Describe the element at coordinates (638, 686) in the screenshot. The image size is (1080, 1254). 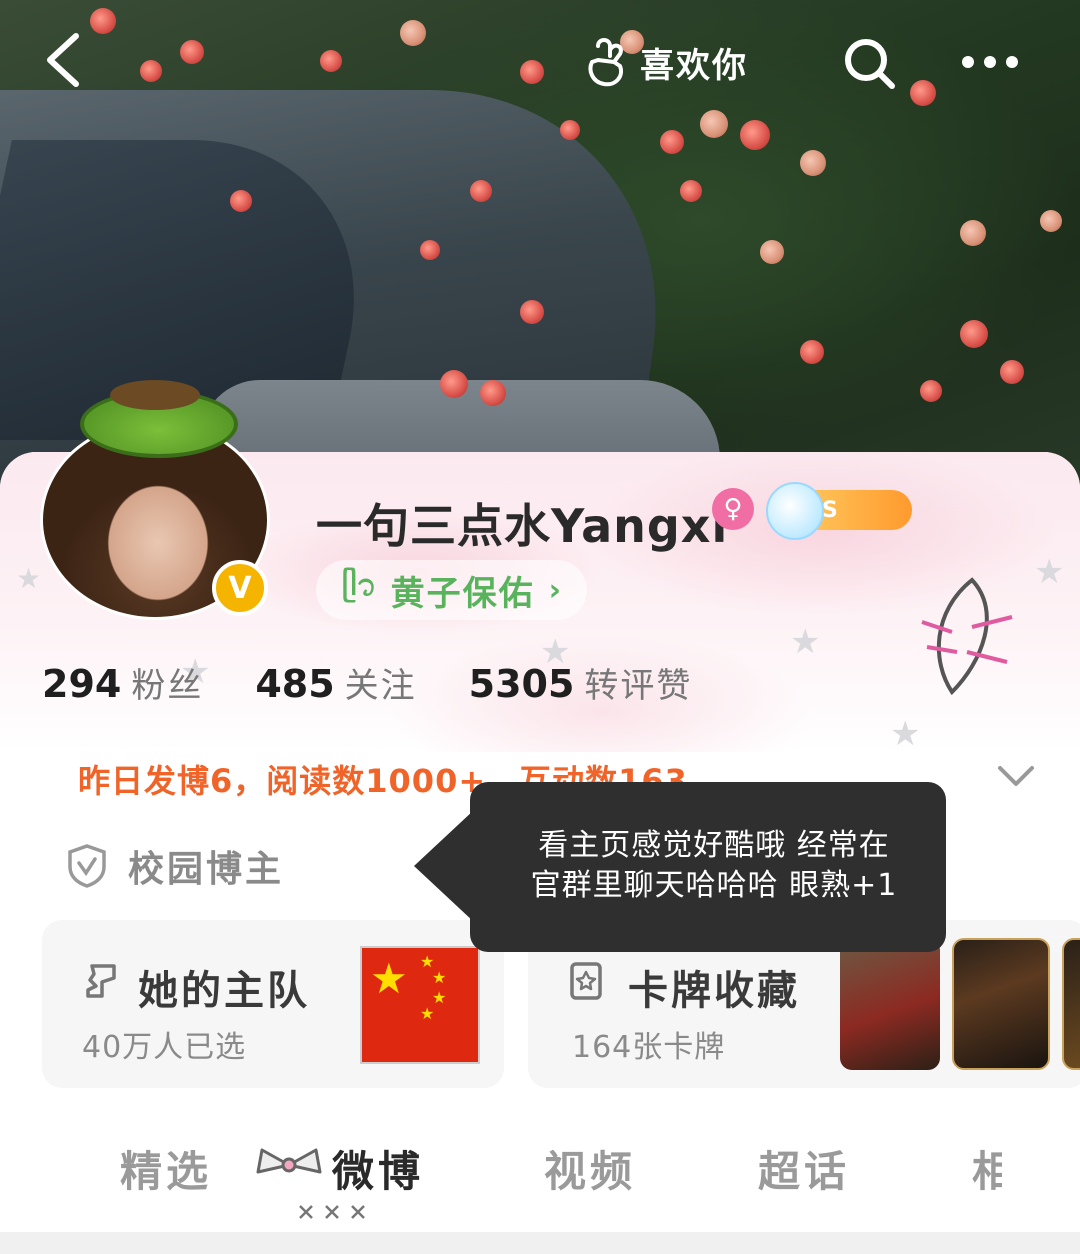
I see `interactions-label: 转评赞` at that location.